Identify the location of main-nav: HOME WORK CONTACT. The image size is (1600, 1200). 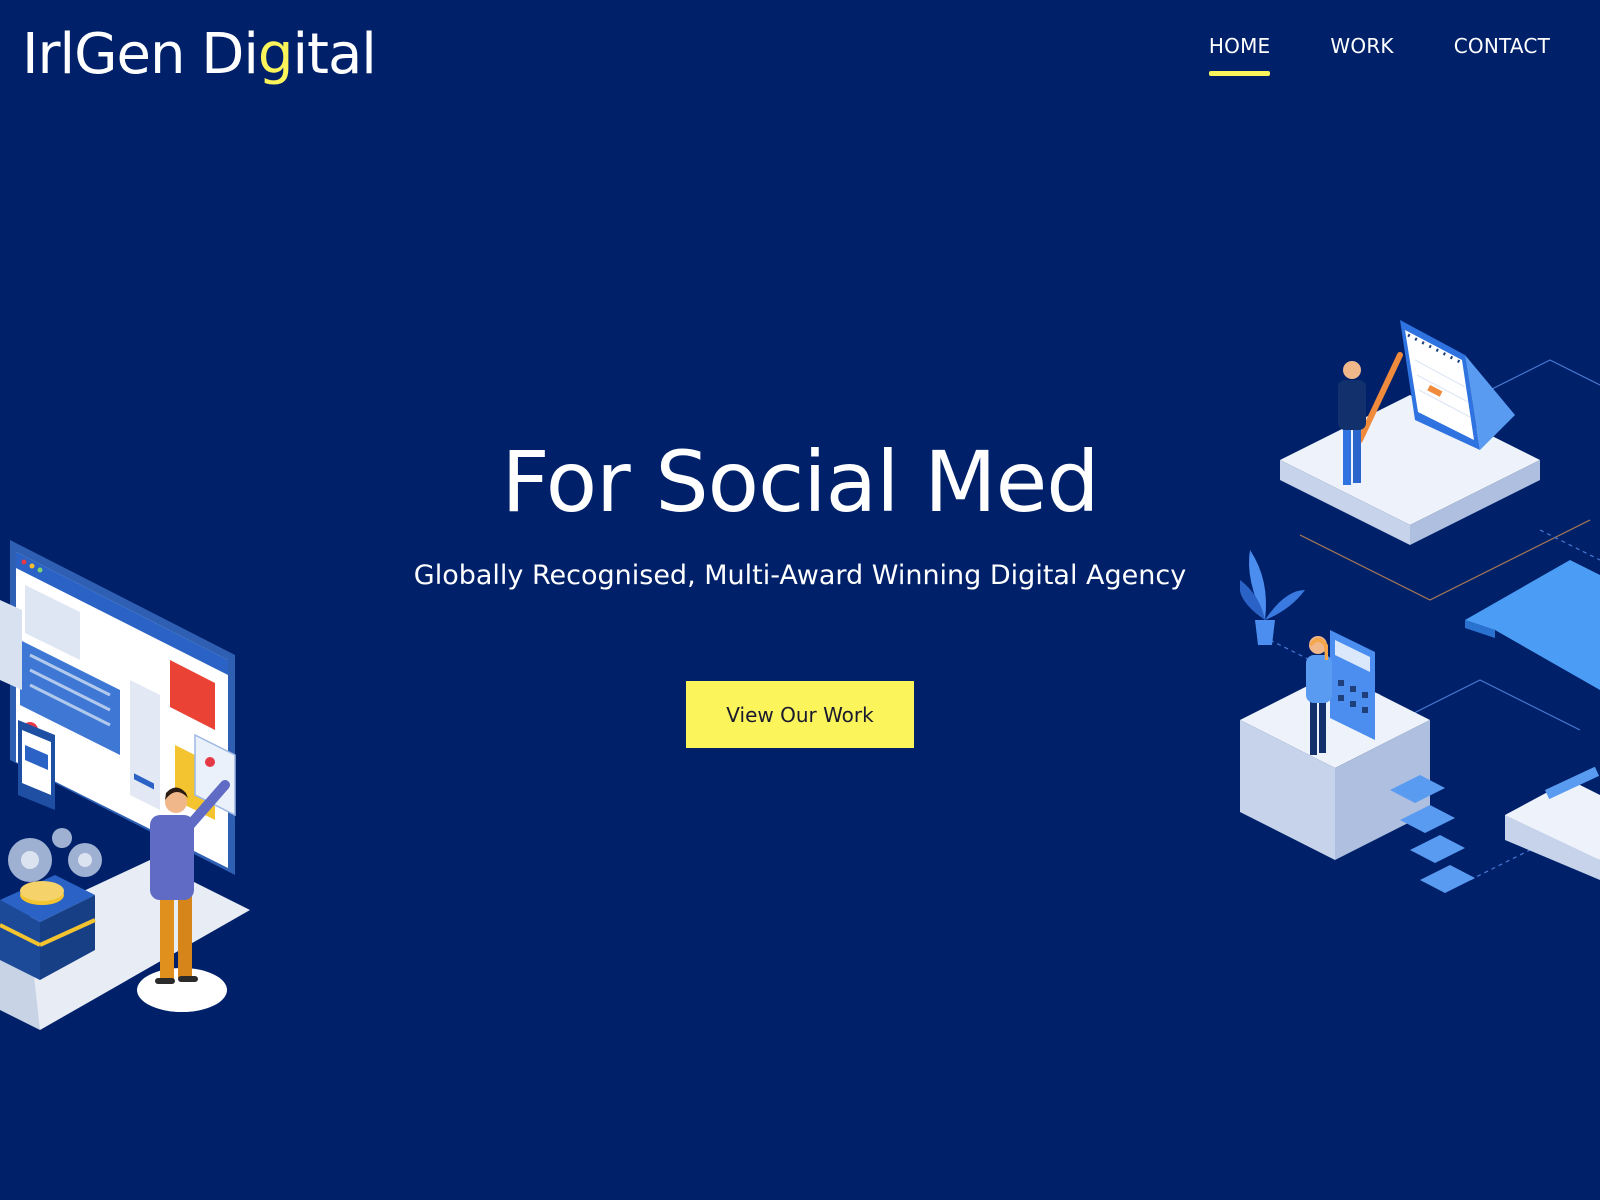
(1379, 55).